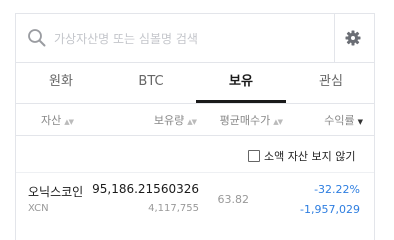 Image resolution: width=394 pixels, height=240 pixels. What do you see at coordinates (51, 120) in the screenshot?
I see `column-asset-label: 자산` at bounding box center [51, 120].